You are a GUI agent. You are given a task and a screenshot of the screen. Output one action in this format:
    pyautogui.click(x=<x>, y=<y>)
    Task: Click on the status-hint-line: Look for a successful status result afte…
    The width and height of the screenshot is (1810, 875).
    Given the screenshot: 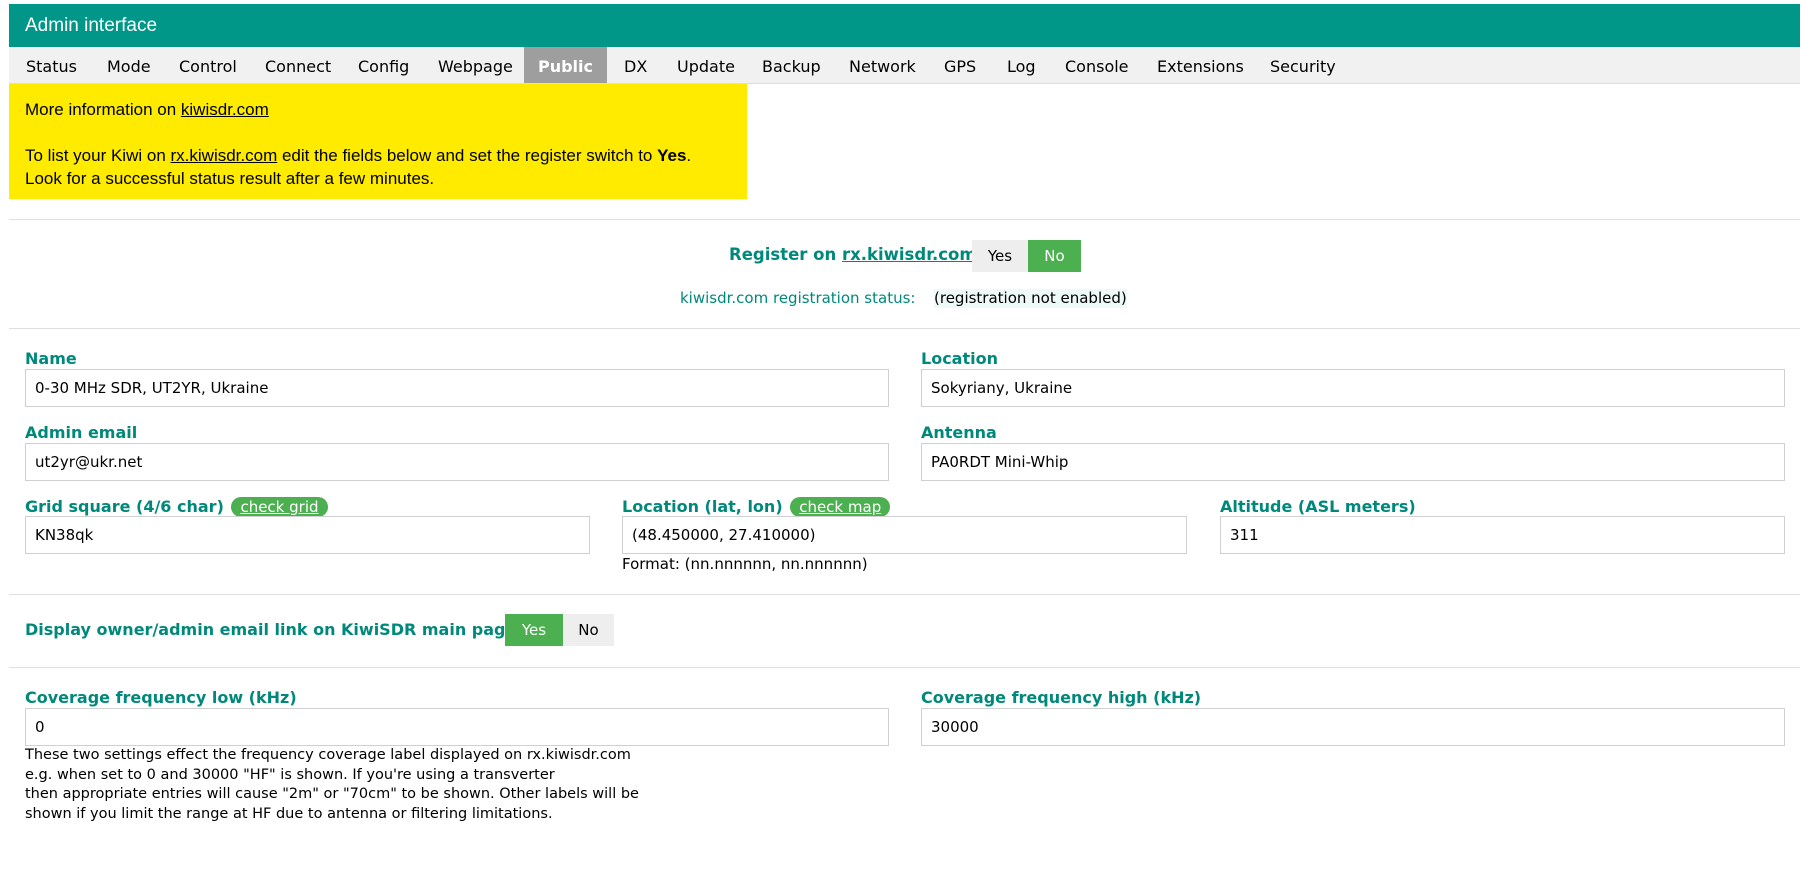 What is the action you would take?
    pyautogui.click(x=230, y=178)
    